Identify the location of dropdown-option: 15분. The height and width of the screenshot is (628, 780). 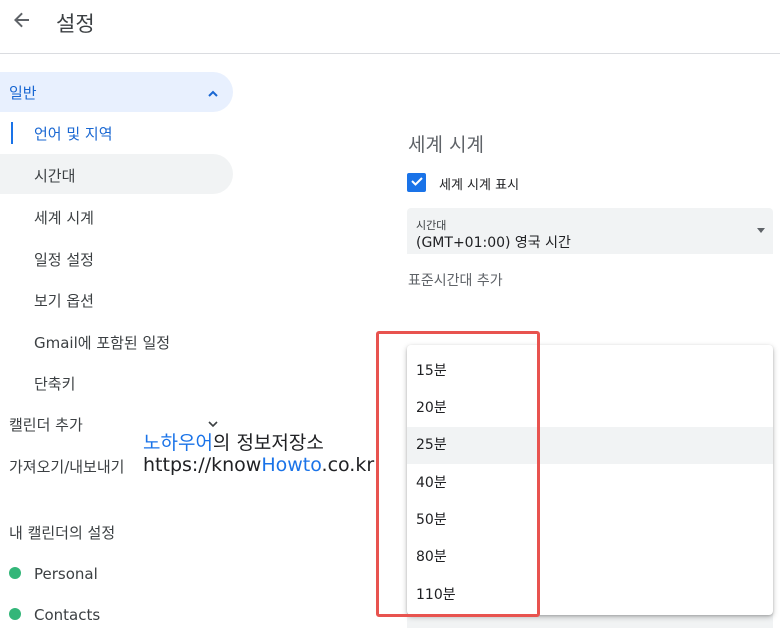
(590, 371).